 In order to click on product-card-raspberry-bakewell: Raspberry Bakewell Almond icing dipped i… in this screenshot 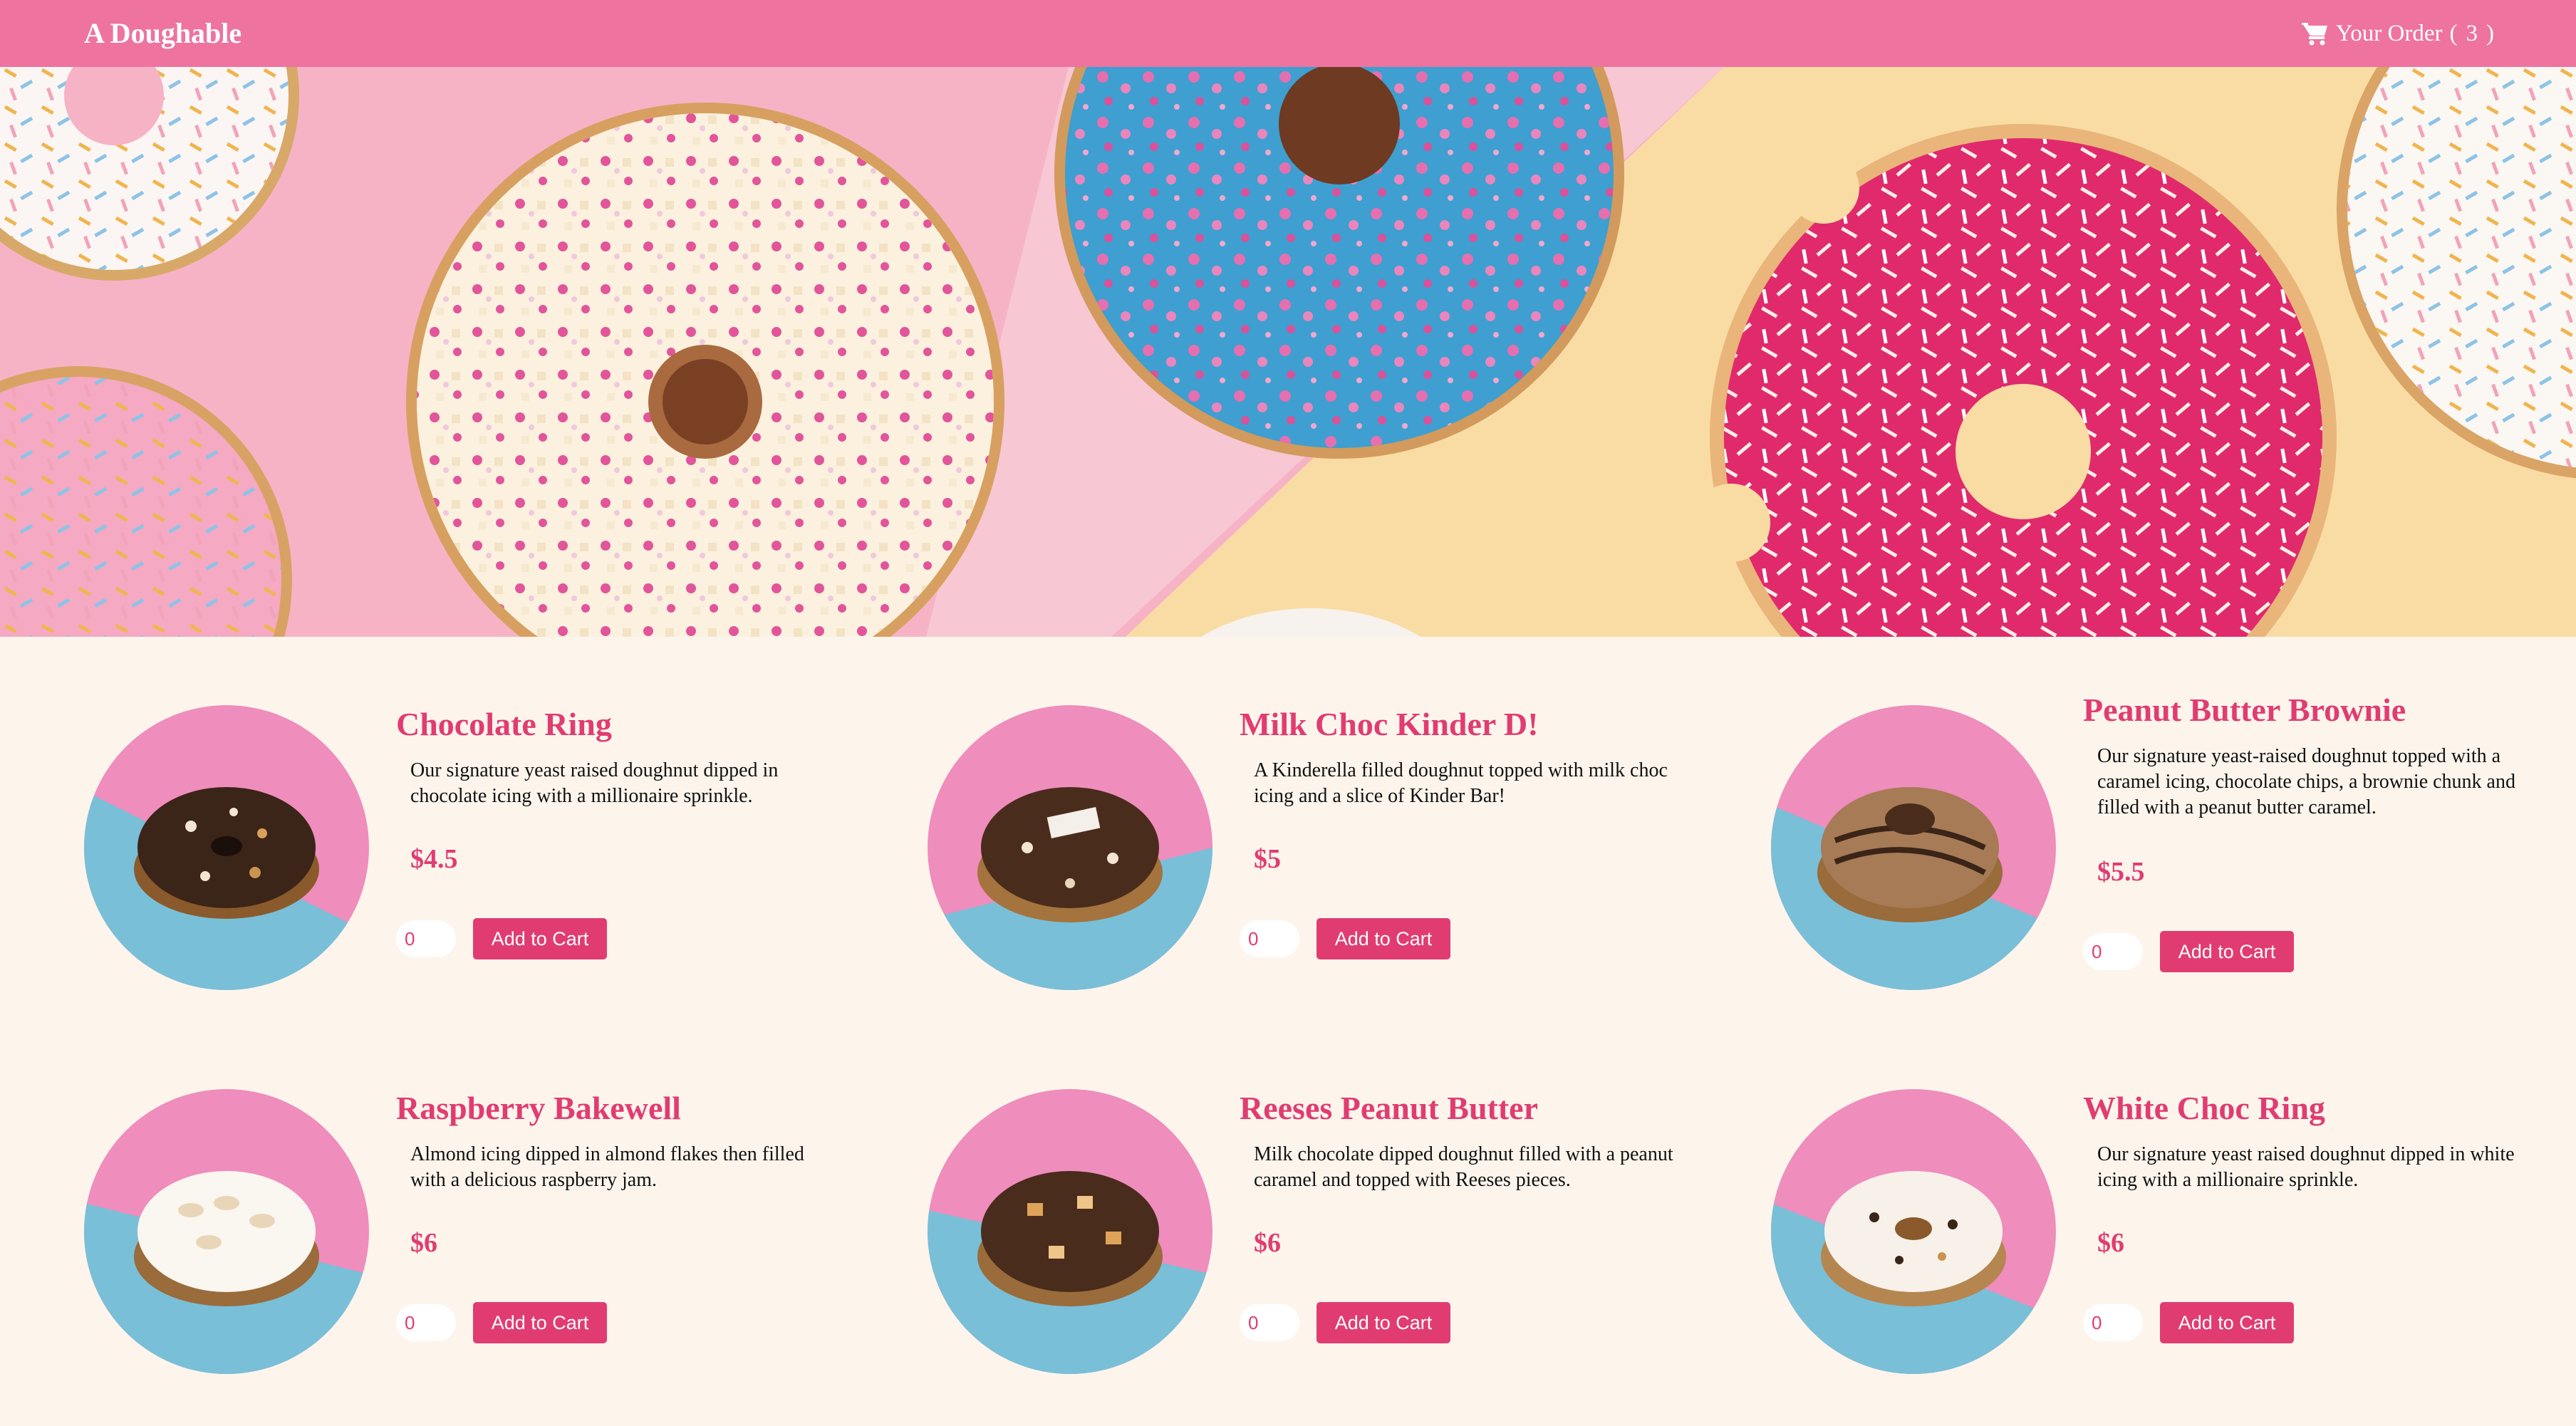, I will do `click(504, 1238)`.